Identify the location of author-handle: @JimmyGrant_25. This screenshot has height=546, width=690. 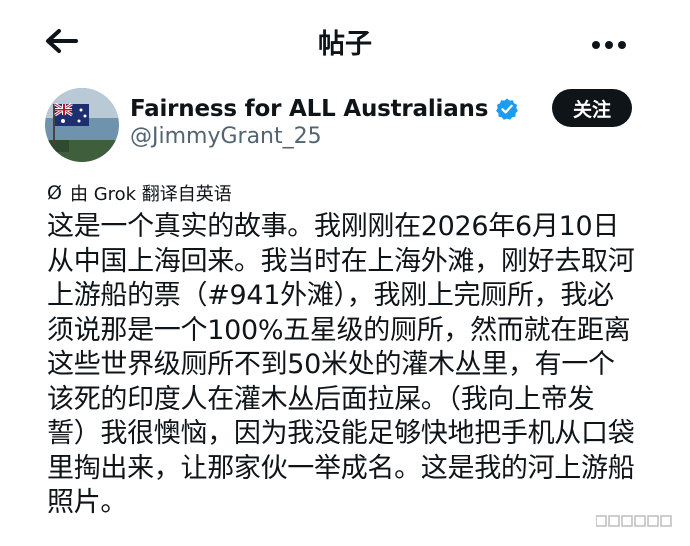
(226, 136).